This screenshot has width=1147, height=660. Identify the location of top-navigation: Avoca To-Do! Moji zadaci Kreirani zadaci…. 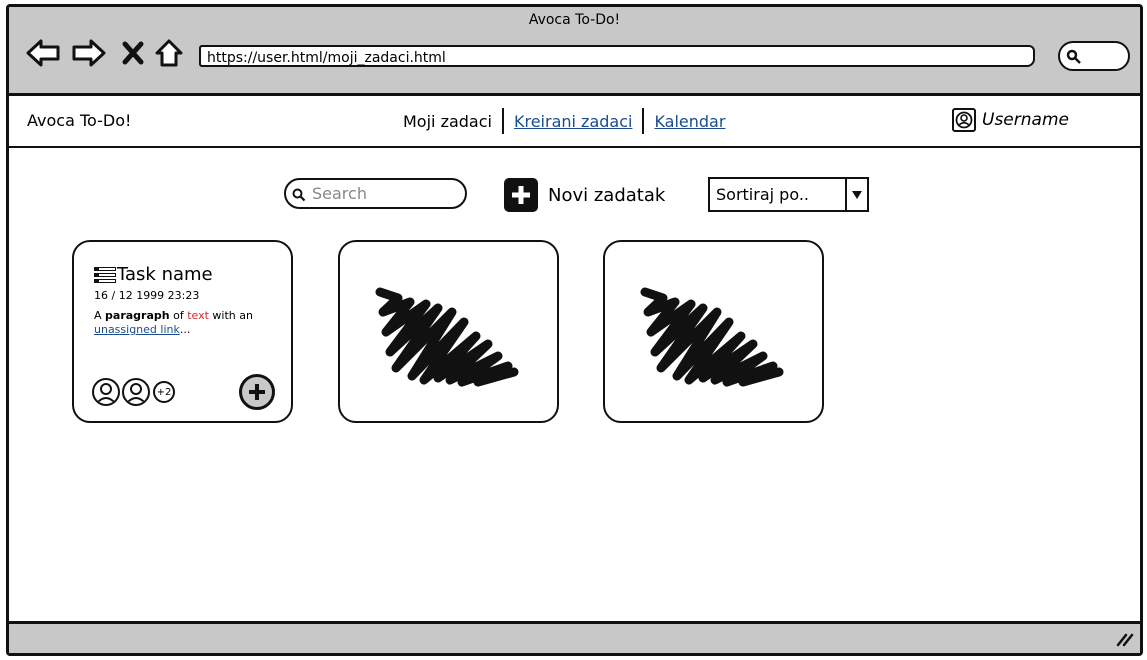
(574, 122).